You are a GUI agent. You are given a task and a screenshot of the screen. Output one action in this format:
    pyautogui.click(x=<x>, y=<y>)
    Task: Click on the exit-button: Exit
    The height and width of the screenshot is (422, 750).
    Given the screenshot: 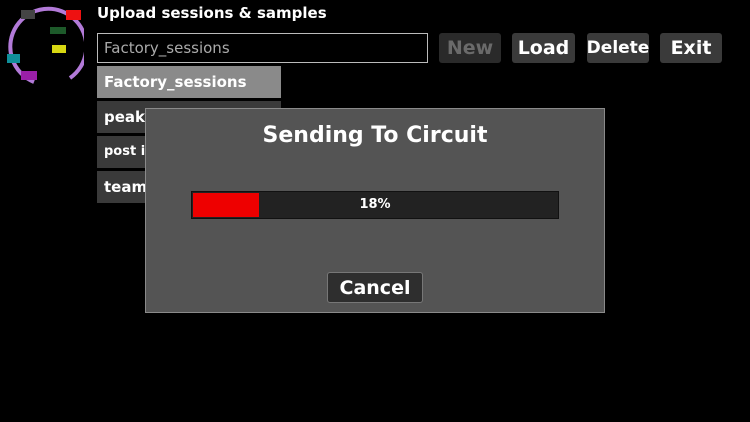 What is the action you would take?
    pyautogui.click(x=691, y=48)
    